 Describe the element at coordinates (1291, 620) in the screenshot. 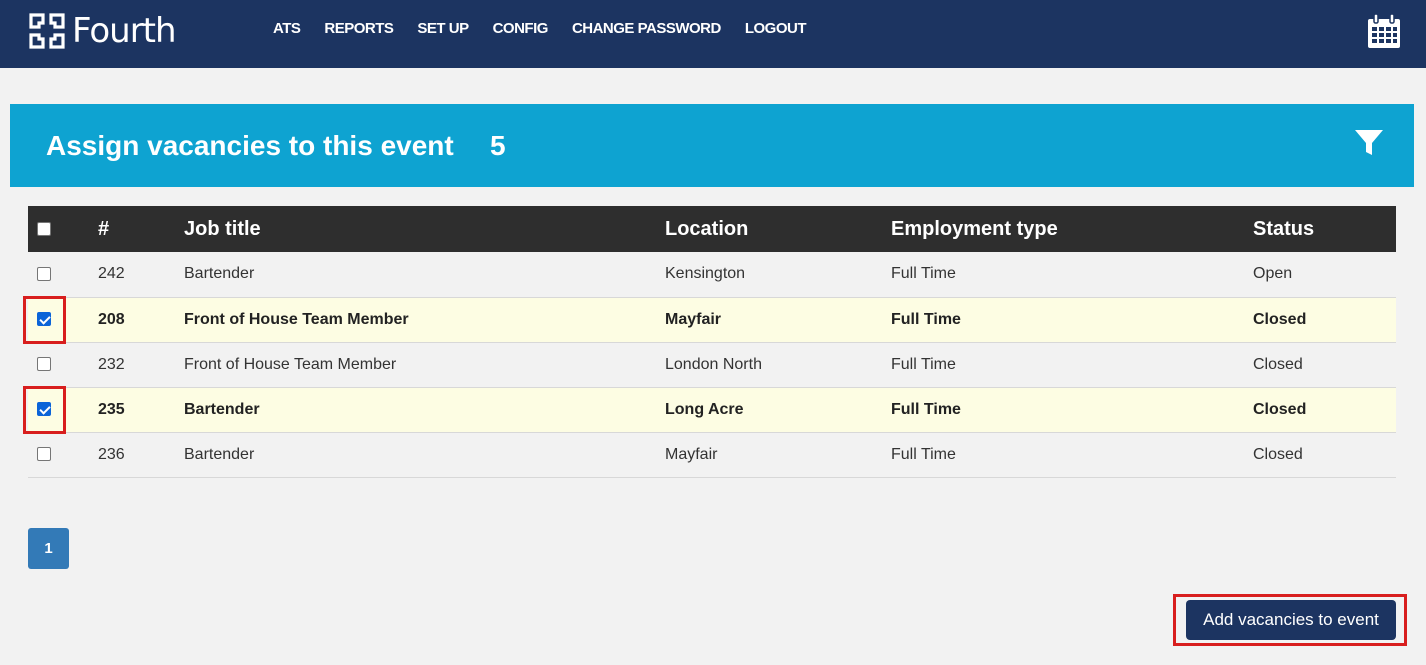

I see `add-vacancies-button: Add vacancies to event` at that location.